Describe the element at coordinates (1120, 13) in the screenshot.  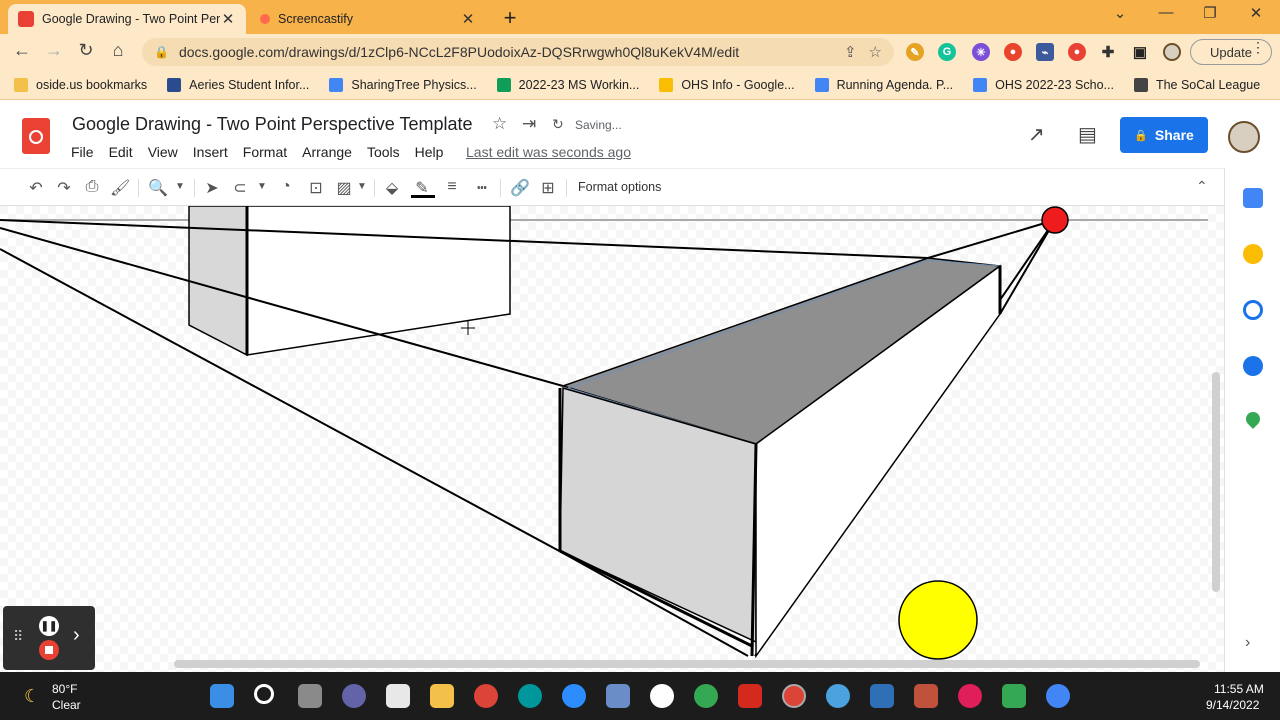
I see `tab-search-chevron-icon: ⌄` at that location.